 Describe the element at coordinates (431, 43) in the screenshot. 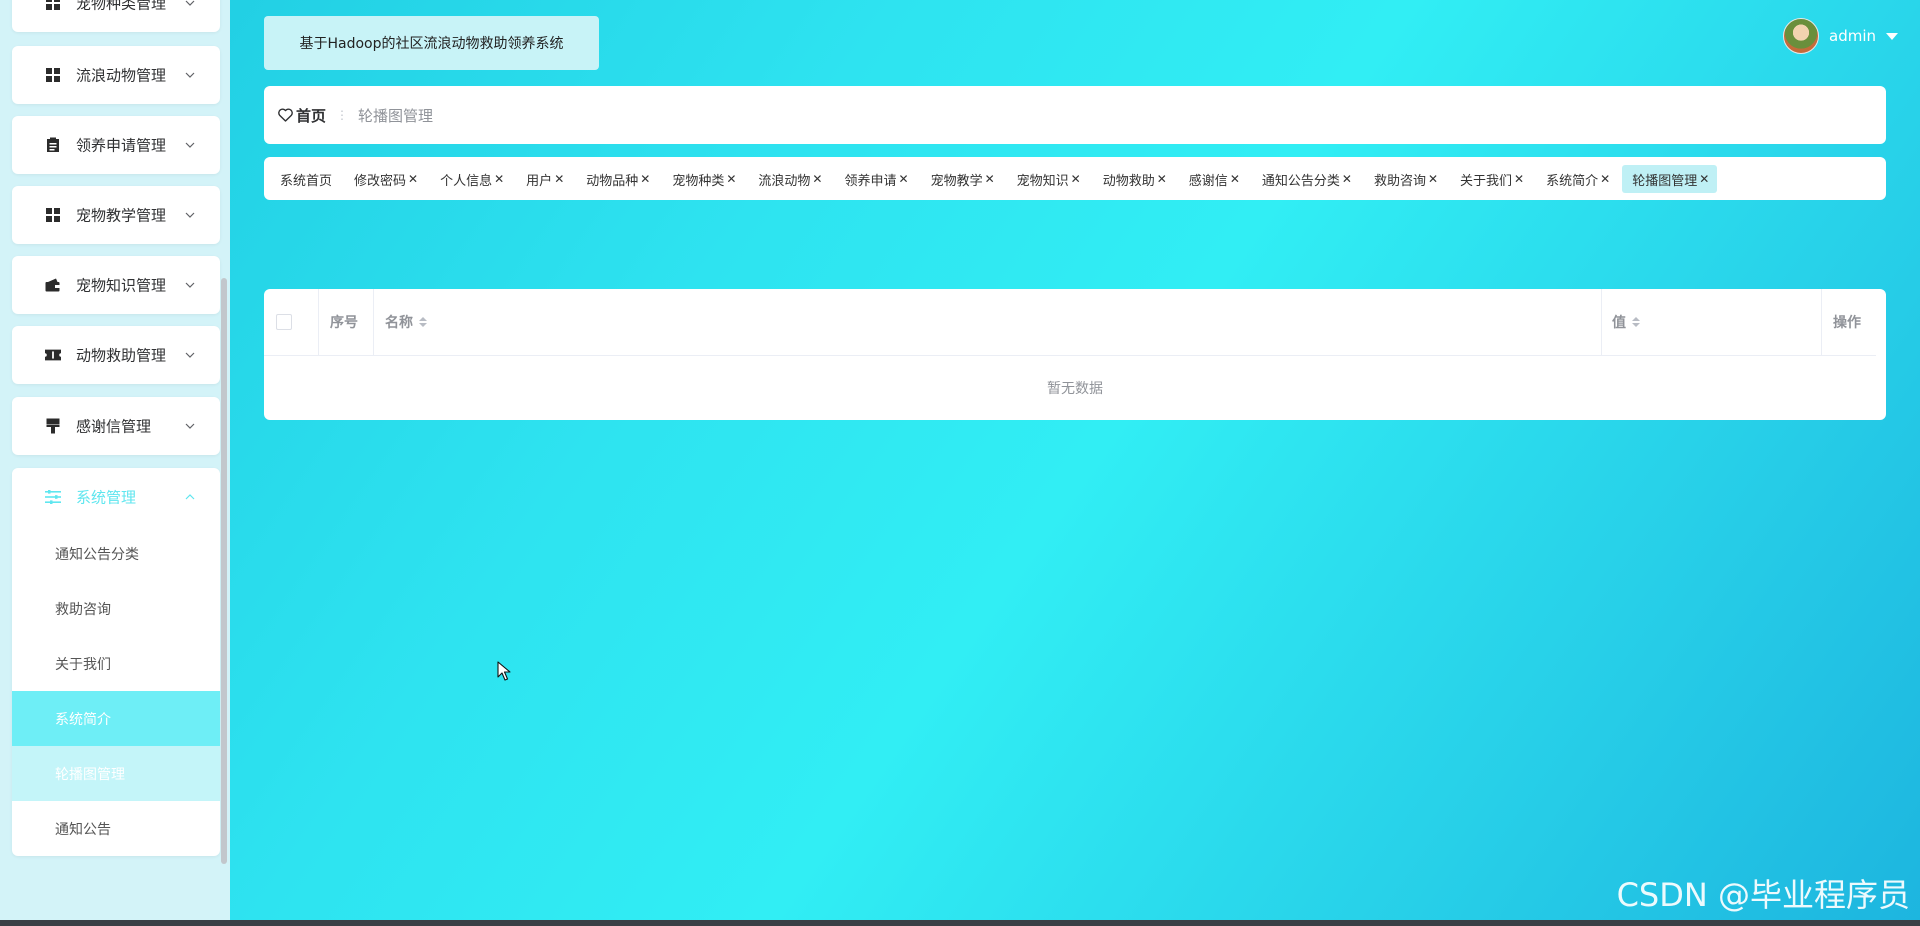

I see `app-title: 基于Hadoop的社区流浪动物救助领养系统` at that location.